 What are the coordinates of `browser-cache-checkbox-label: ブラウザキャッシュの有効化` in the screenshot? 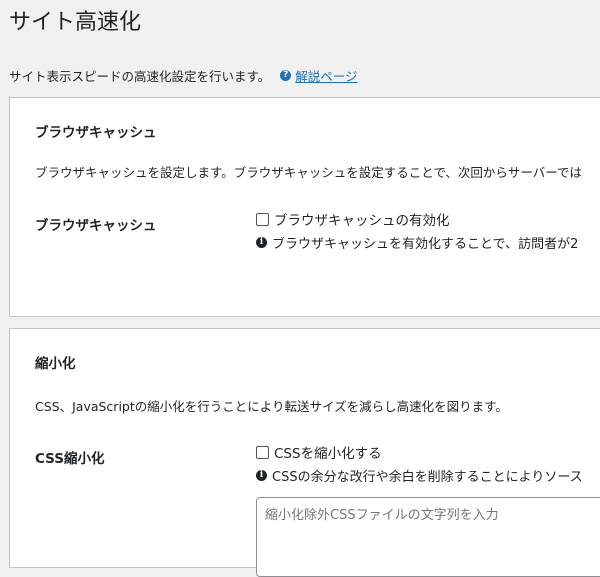 It's located at (362, 221).